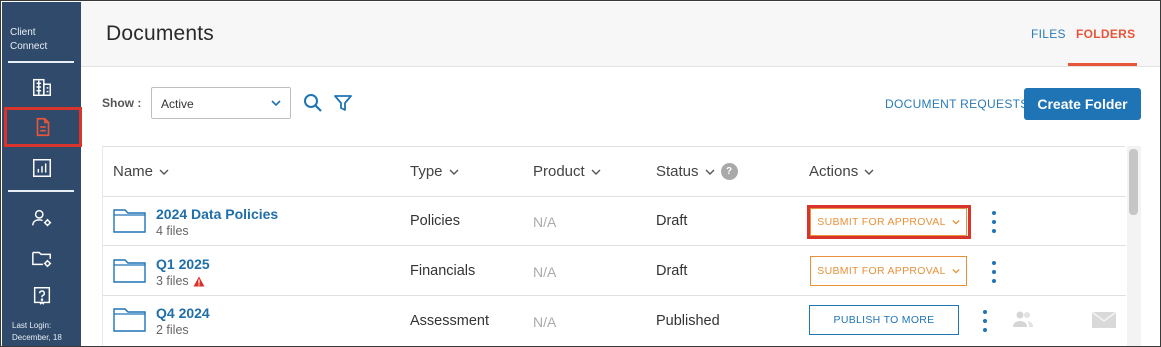 The image size is (1161, 347). Describe the element at coordinates (884, 320) in the screenshot. I see `publish-to-more-button: PUBLISH TO MORE` at that location.